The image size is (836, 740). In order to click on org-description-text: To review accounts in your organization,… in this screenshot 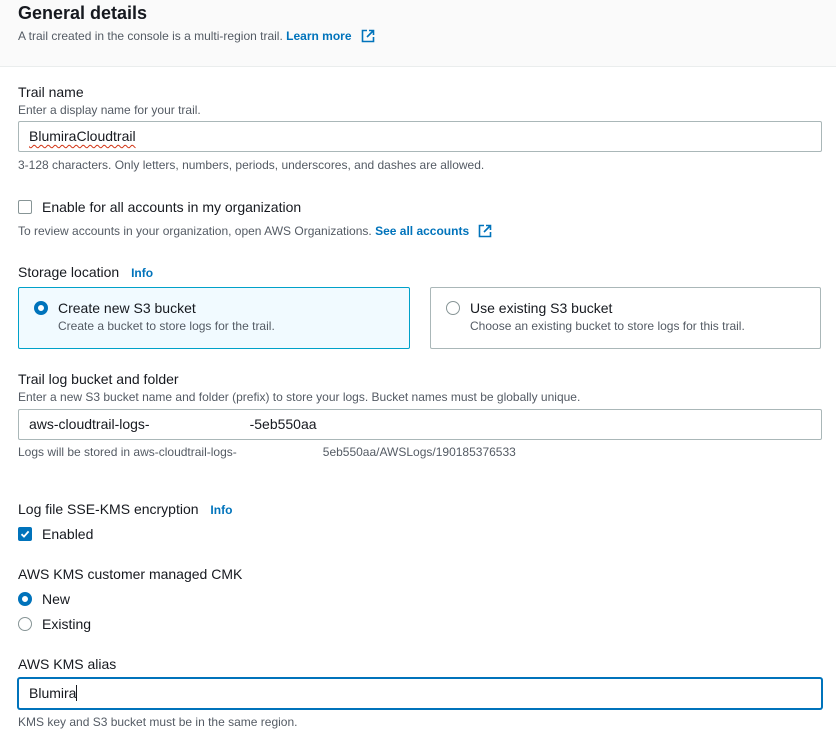, I will do `click(195, 231)`.